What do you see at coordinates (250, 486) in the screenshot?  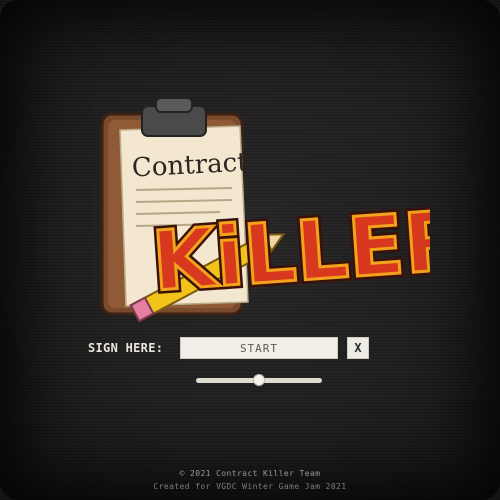 I see `credit-text: Created for VGDC Winter Game Jam 2021` at bounding box center [250, 486].